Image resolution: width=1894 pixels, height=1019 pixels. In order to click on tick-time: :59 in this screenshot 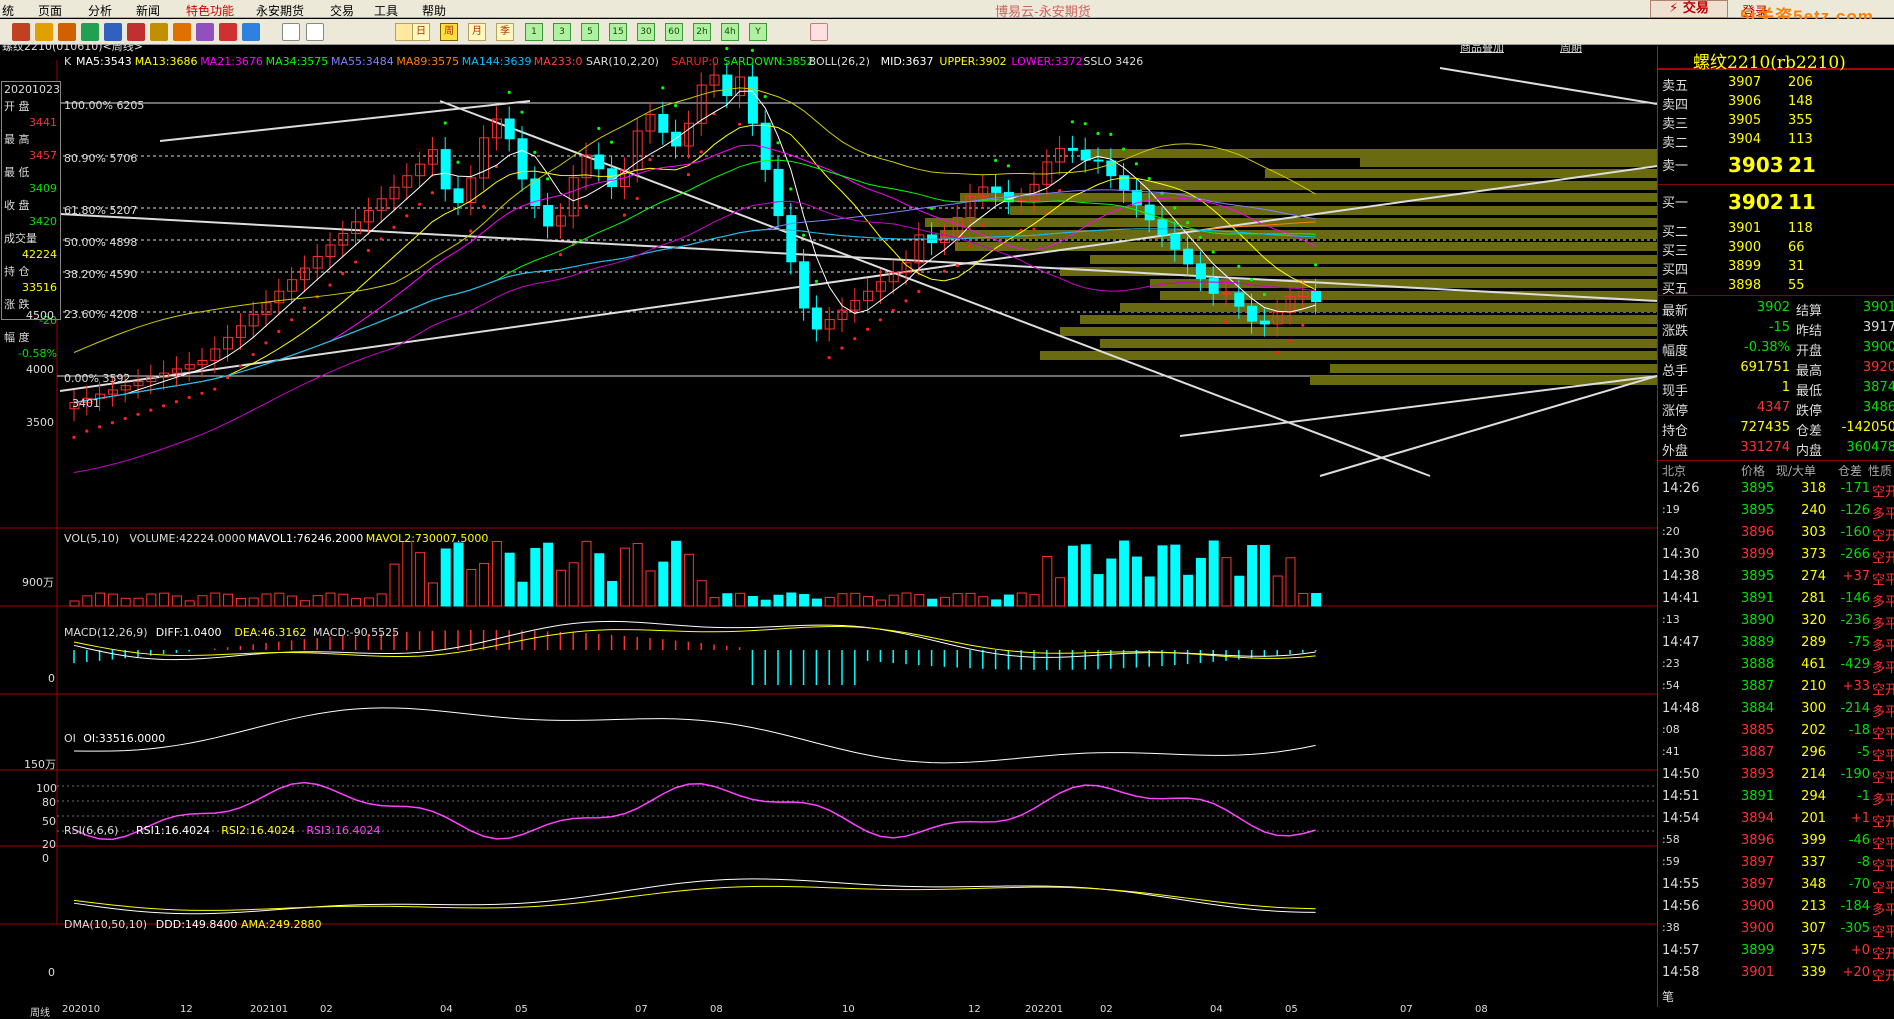, I will do `click(1671, 861)`.